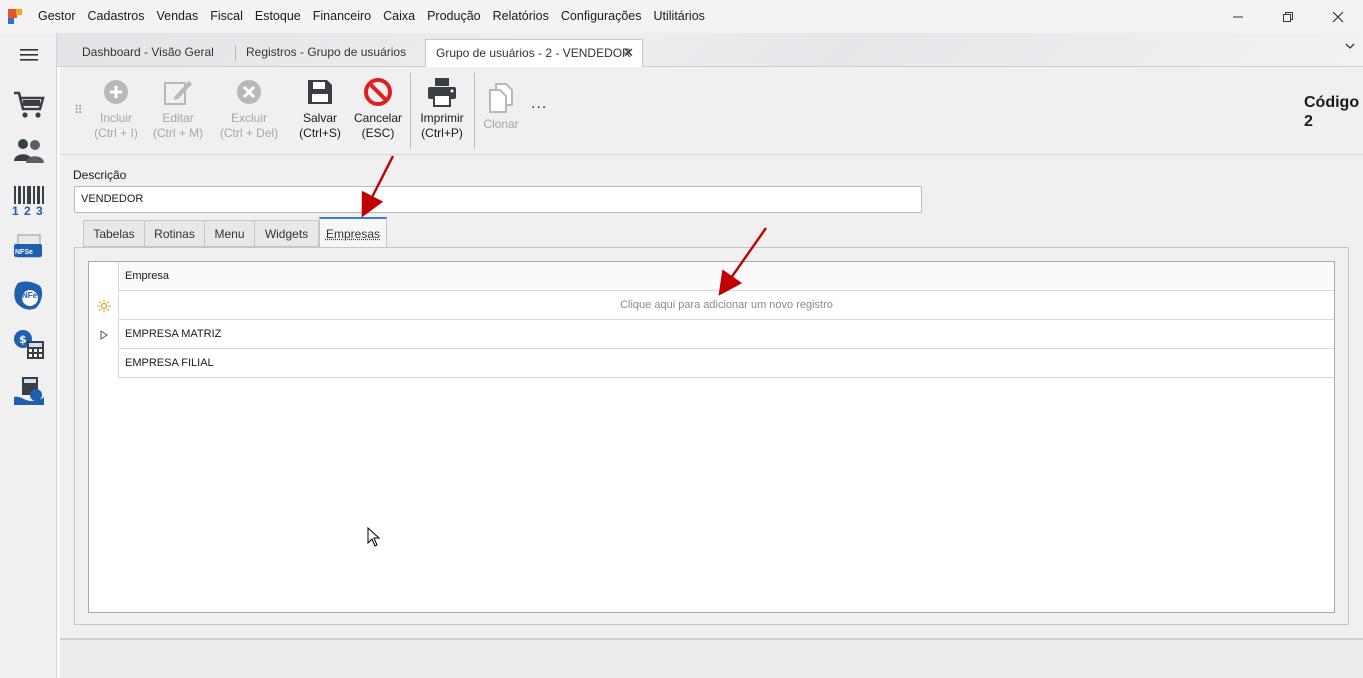 The image size is (1363, 678). I want to click on hamburger-menu-icon, so click(28, 55).